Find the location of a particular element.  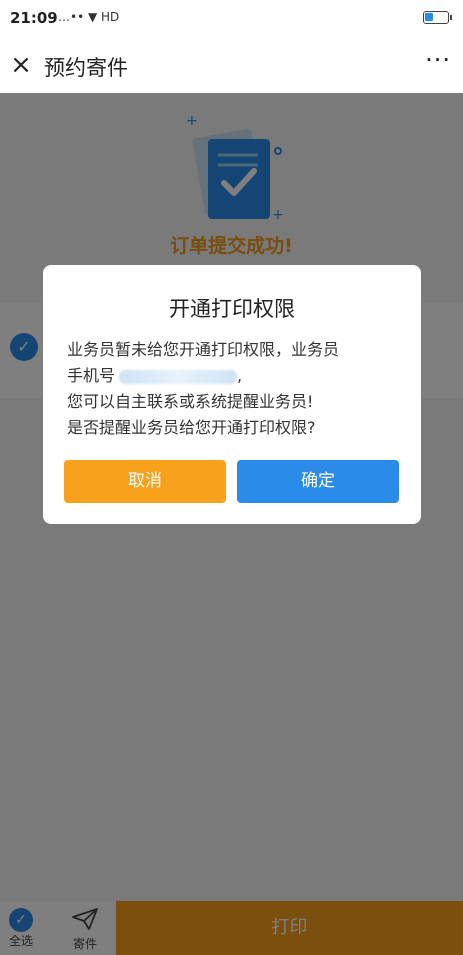

phone-suffix: , is located at coordinates (240, 375).